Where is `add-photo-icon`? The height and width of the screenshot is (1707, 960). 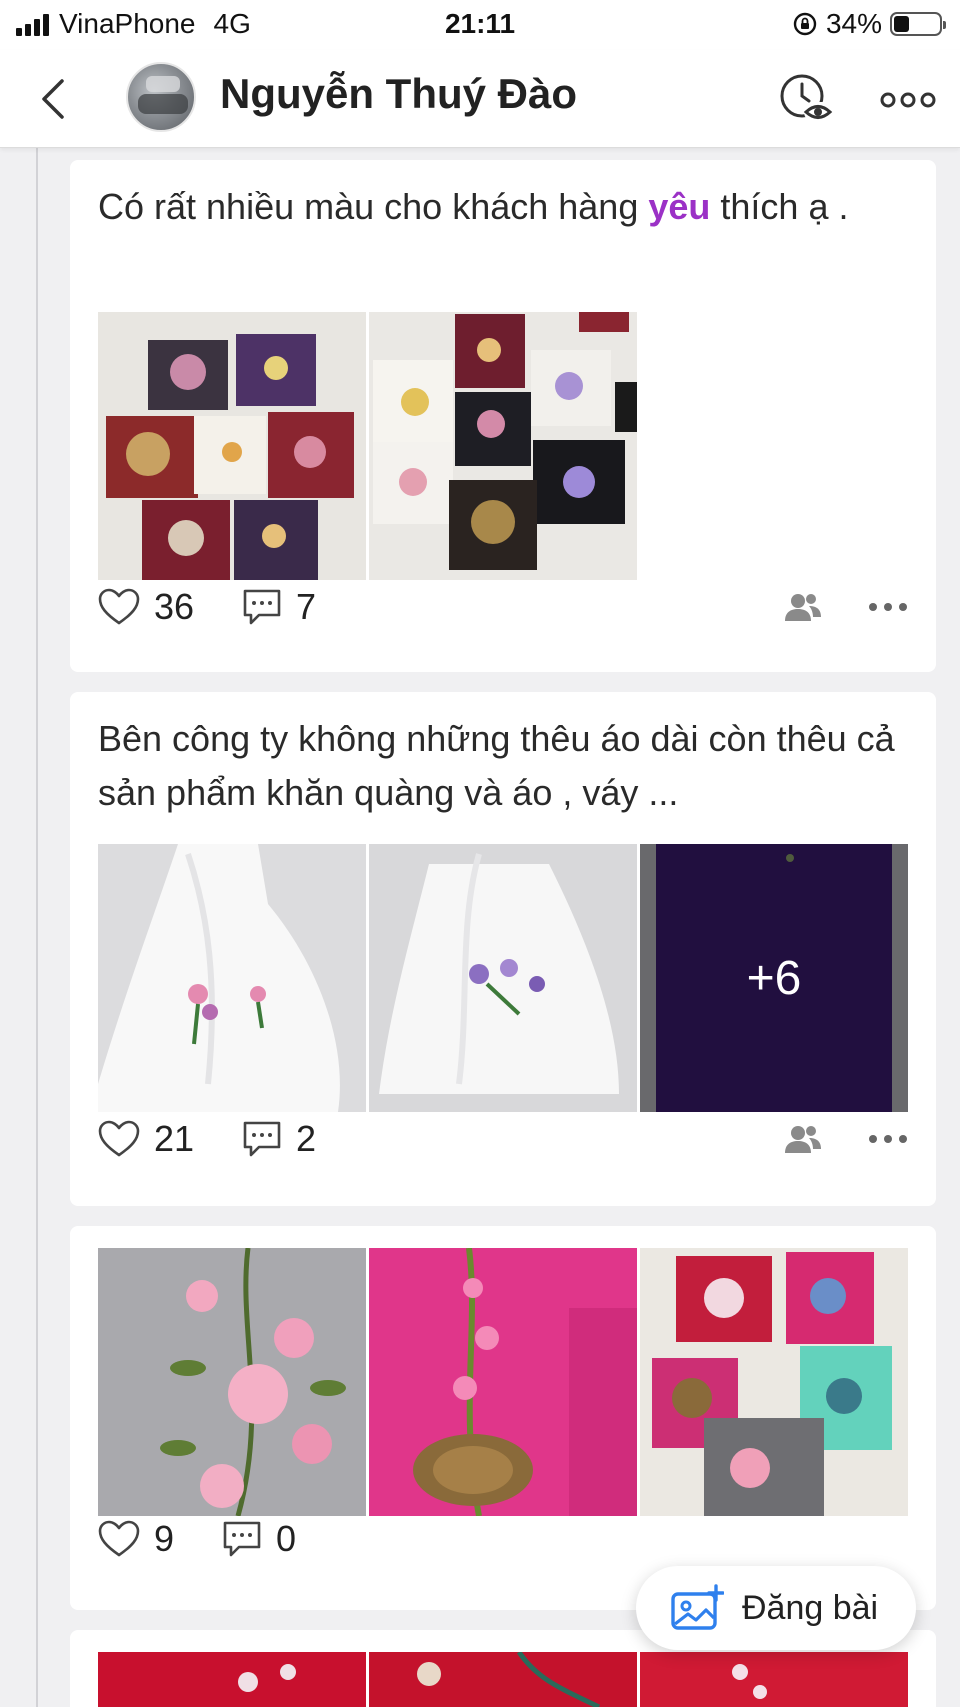
add-photo-icon is located at coordinates (697, 1607).